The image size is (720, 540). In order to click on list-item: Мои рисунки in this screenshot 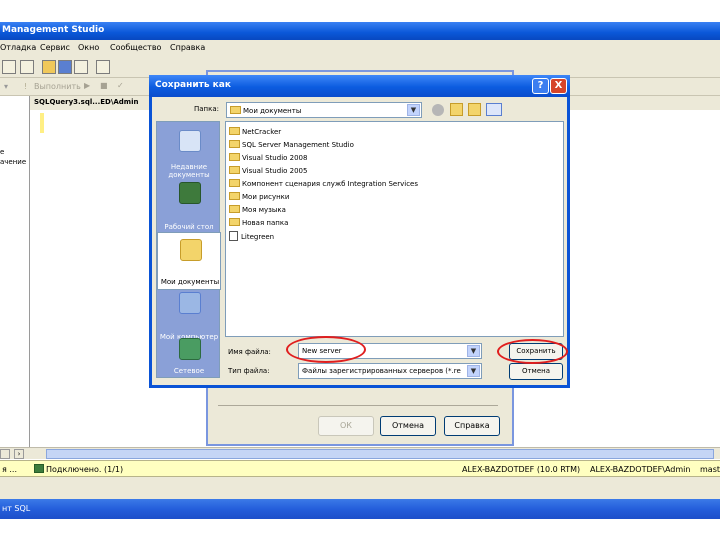, I will do `click(259, 198)`.